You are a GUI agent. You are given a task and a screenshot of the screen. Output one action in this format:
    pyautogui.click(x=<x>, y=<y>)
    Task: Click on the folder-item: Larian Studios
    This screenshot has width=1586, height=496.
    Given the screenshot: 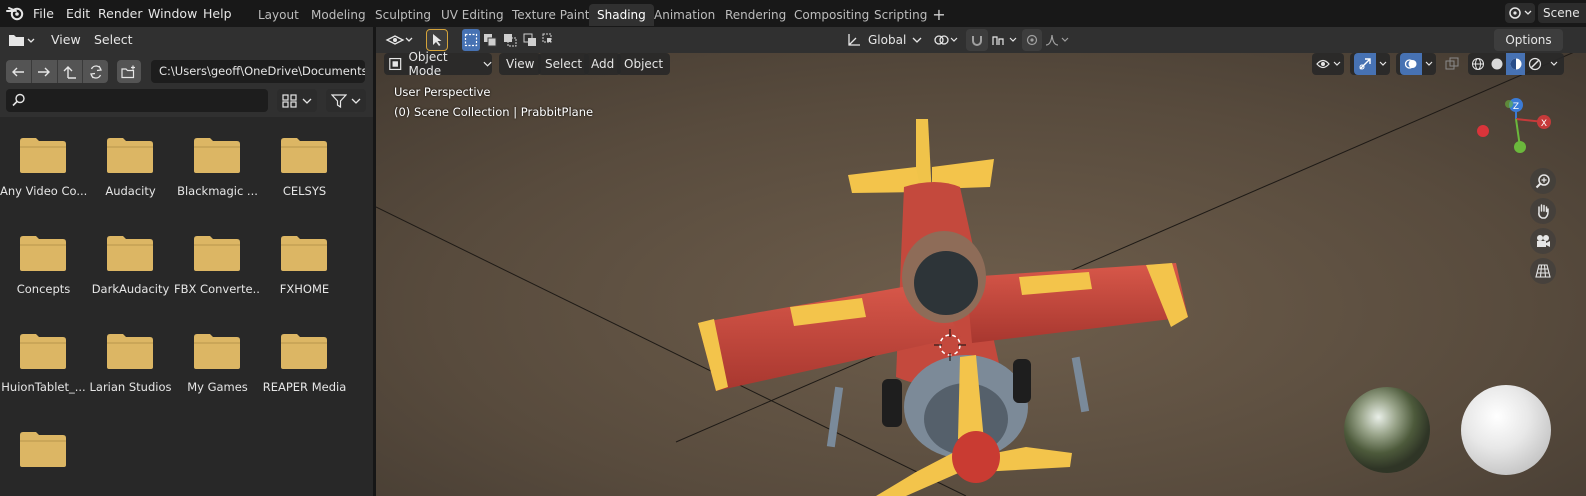 What is the action you would take?
    pyautogui.click(x=130, y=358)
    